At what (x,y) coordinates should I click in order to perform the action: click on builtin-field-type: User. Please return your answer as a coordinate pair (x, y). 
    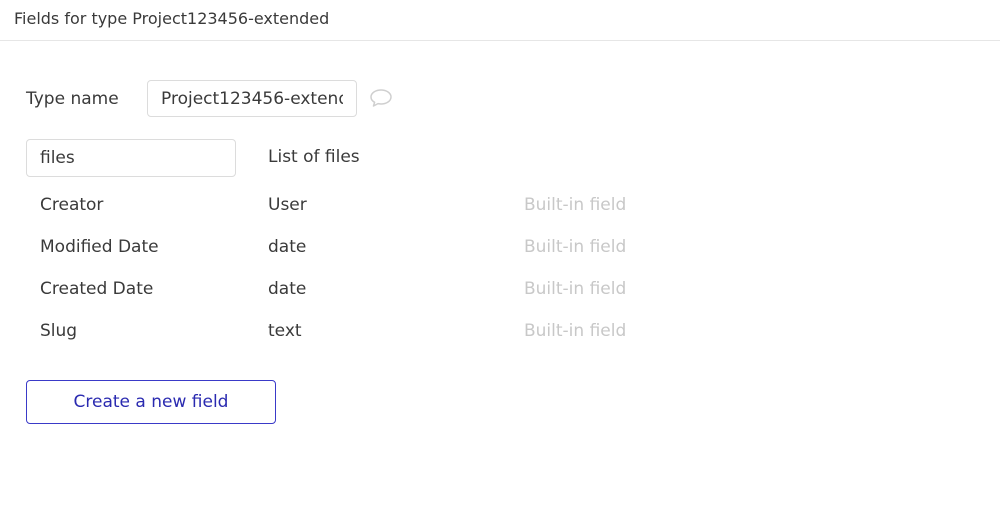
    Looking at the image, I should click on (287, 205).